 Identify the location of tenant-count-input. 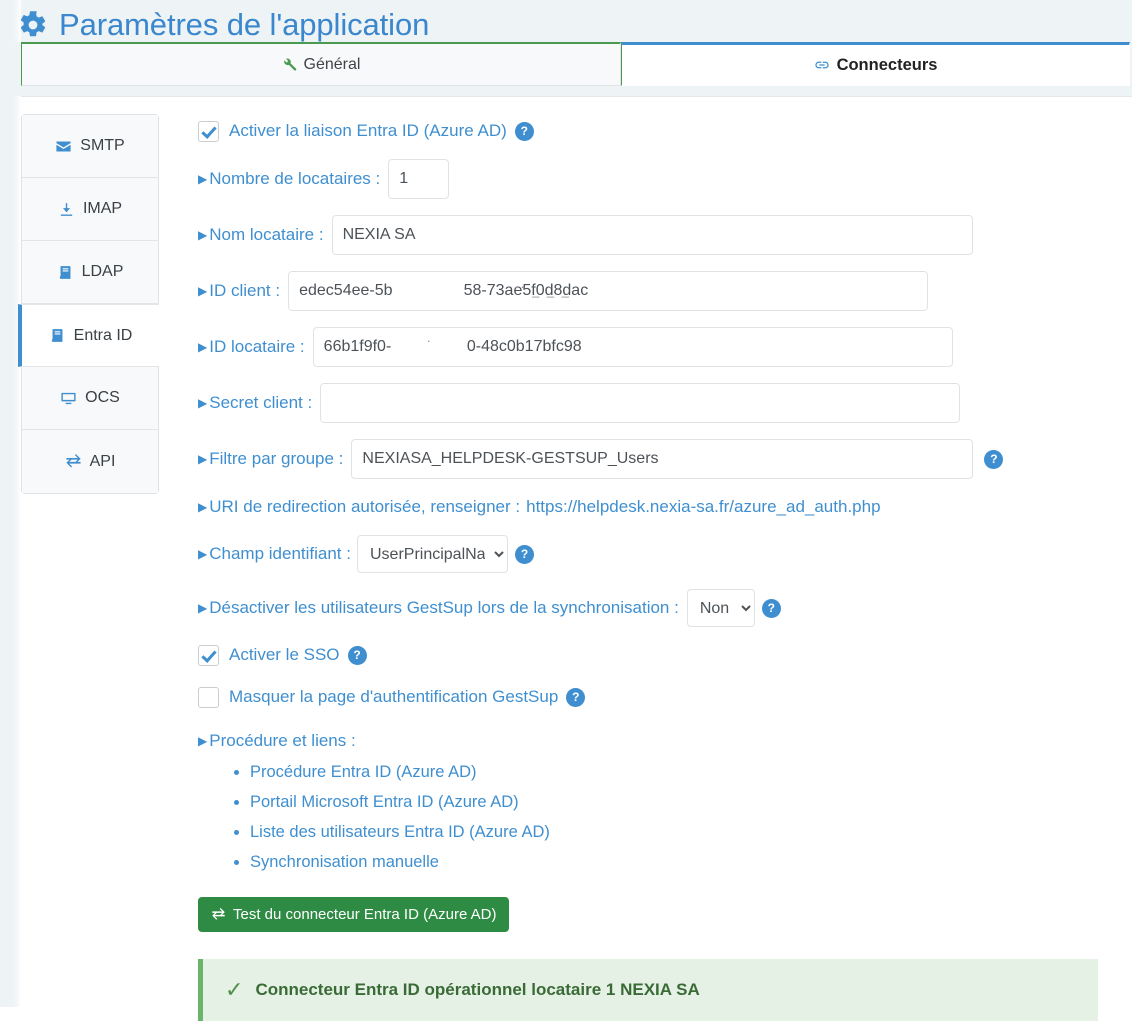
(419, 179).